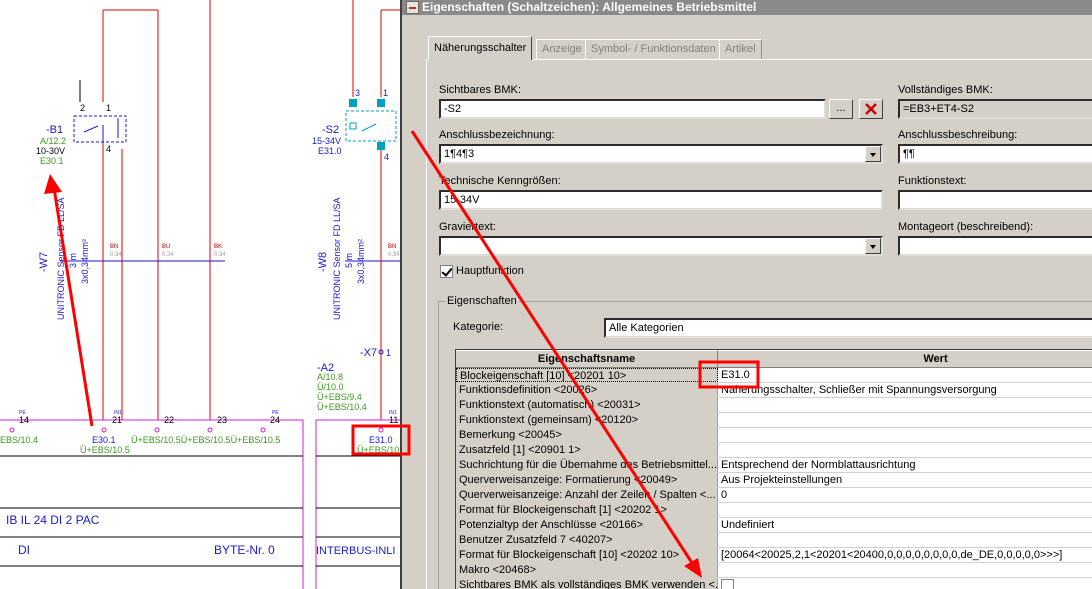 The width and height of the screenshot is (1092, 589). Describe the element at coordinates (100, 128) in the screenshot. I see `sensor-b1-symbol: 2 1 4` at that location.